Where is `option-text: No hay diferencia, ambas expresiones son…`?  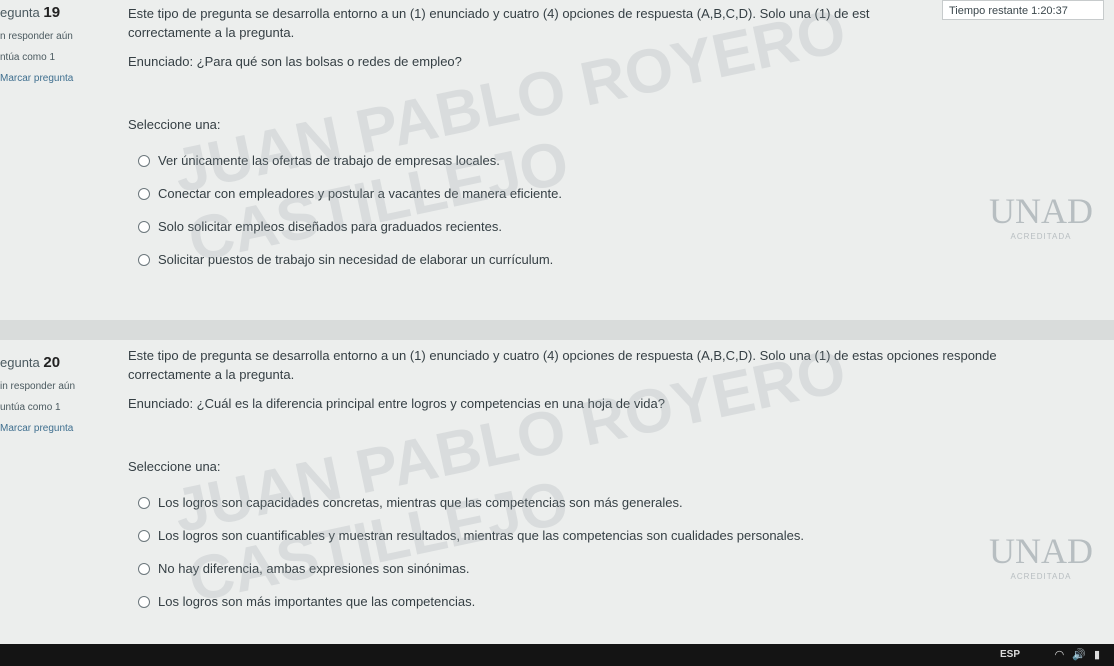
option-text: No hay diferencia, ambas expresiones son… is located at coordinates (314, 568).